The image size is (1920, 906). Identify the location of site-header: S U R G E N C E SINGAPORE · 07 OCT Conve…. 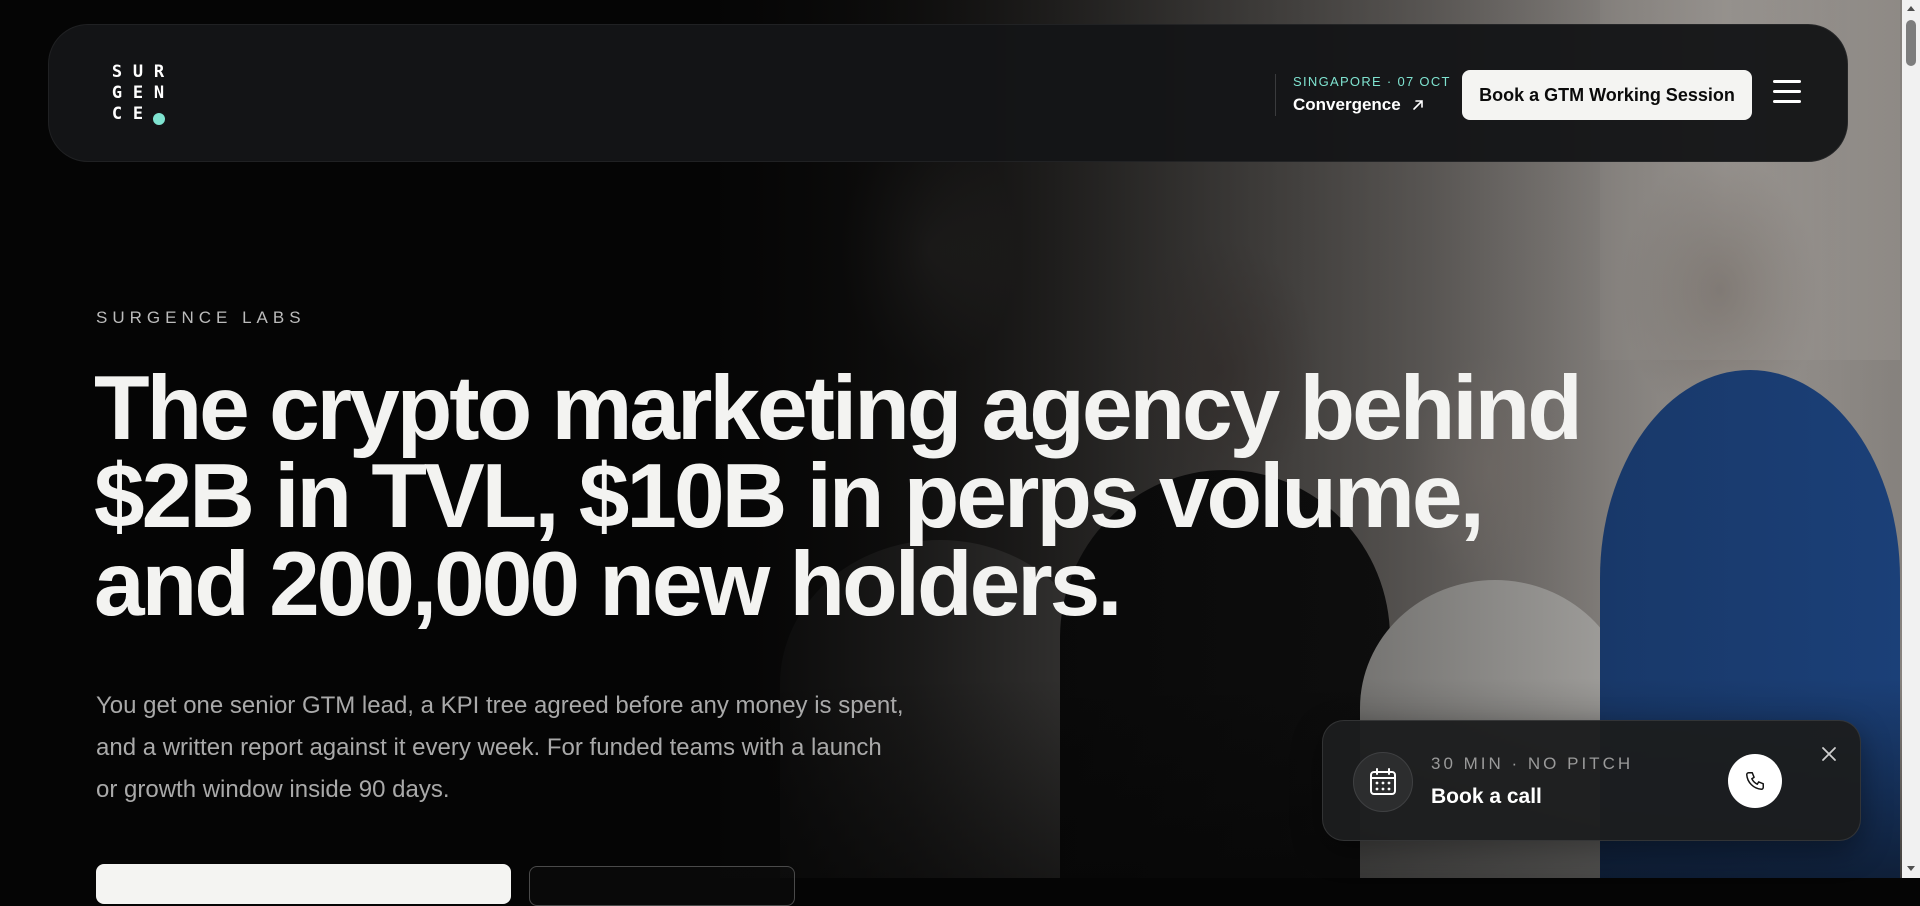
(948, 93).